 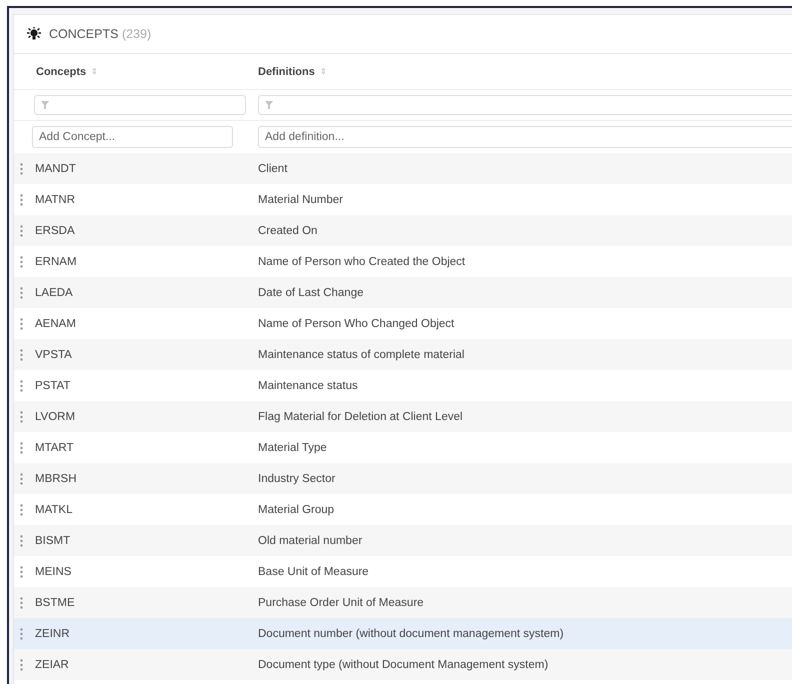 I want to click on table-row: MBRSH Industry Sector, so click(x=403, y=478).